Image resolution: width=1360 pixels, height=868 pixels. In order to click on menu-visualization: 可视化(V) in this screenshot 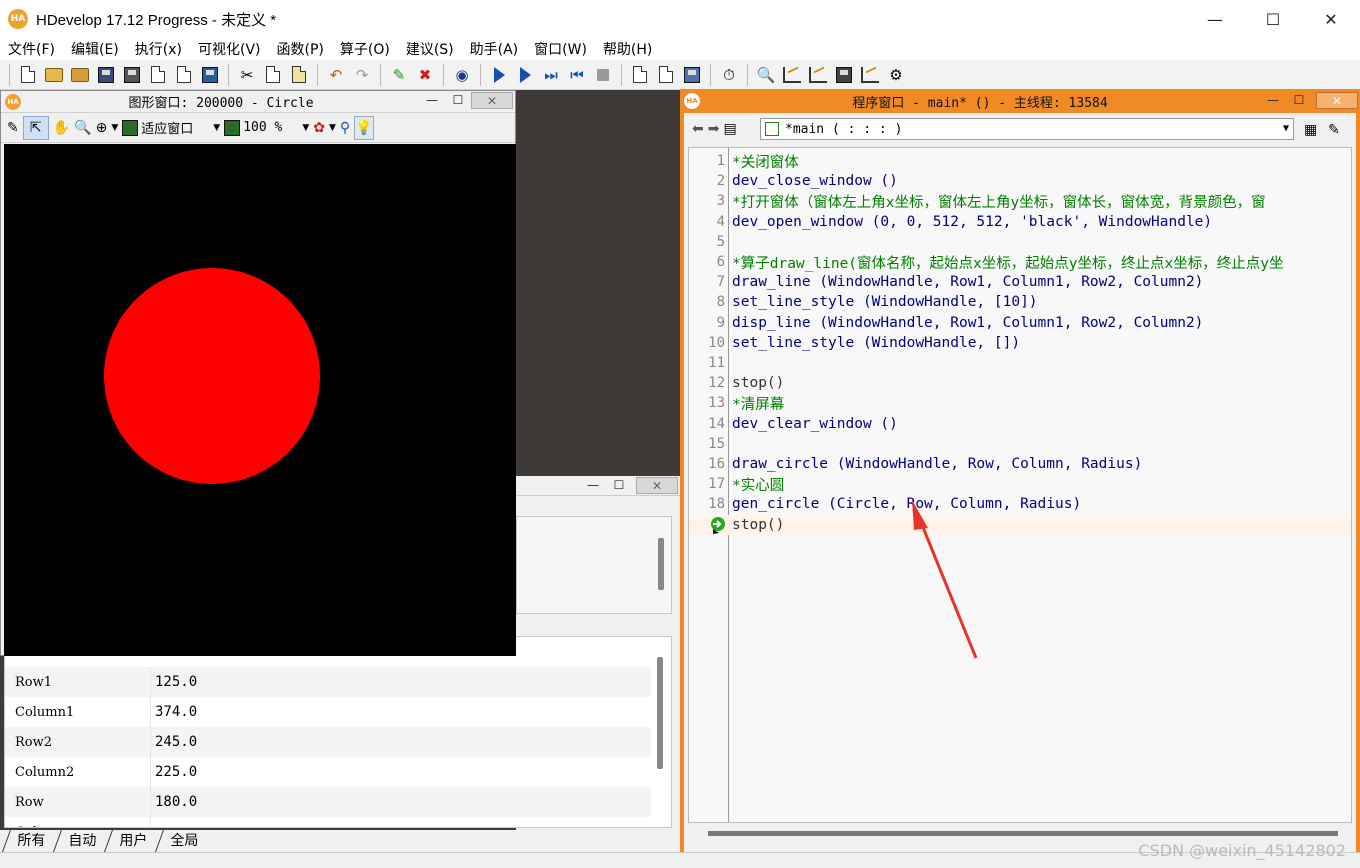, I will do `click(229, 49)`.